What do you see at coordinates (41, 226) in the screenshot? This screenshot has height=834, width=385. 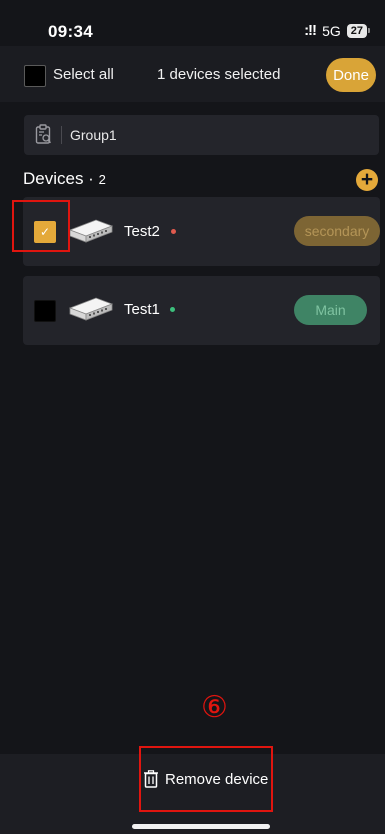 I see `highlight-box-checkbox` at bounding box center [41, 226].